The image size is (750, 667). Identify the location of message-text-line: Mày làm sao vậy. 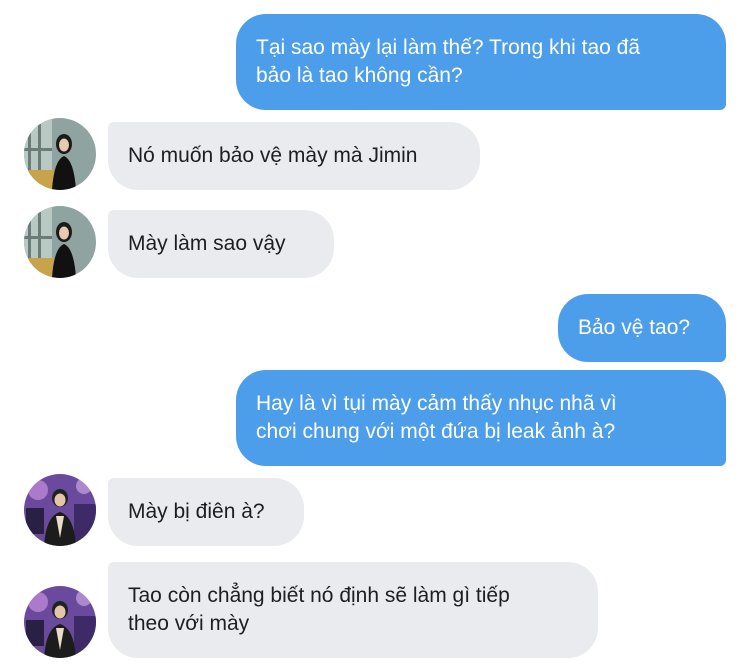
(207, 243).